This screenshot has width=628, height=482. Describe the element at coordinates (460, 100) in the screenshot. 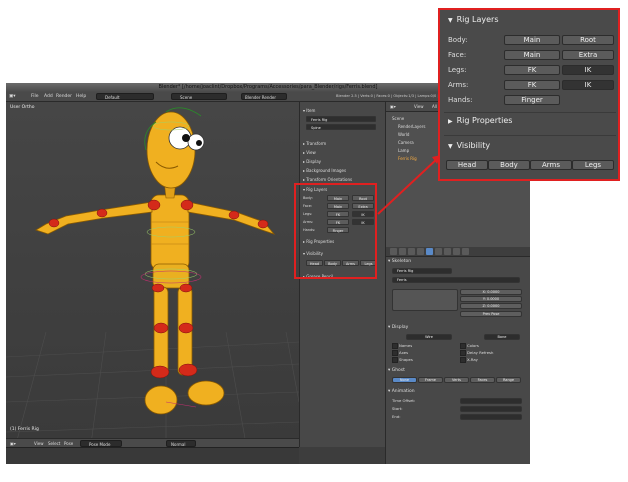

I see `hands-label: Hands:` at that location.